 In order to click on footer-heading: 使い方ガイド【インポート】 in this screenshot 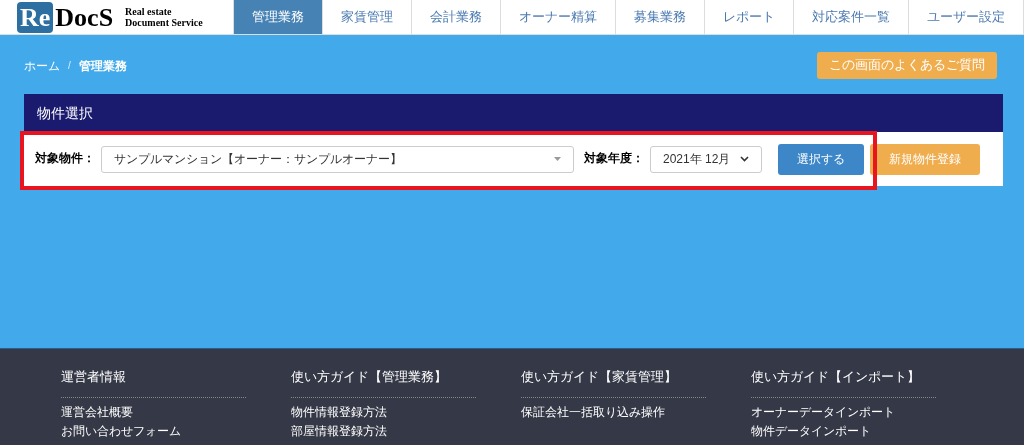, I will do `click(836, 377)`.